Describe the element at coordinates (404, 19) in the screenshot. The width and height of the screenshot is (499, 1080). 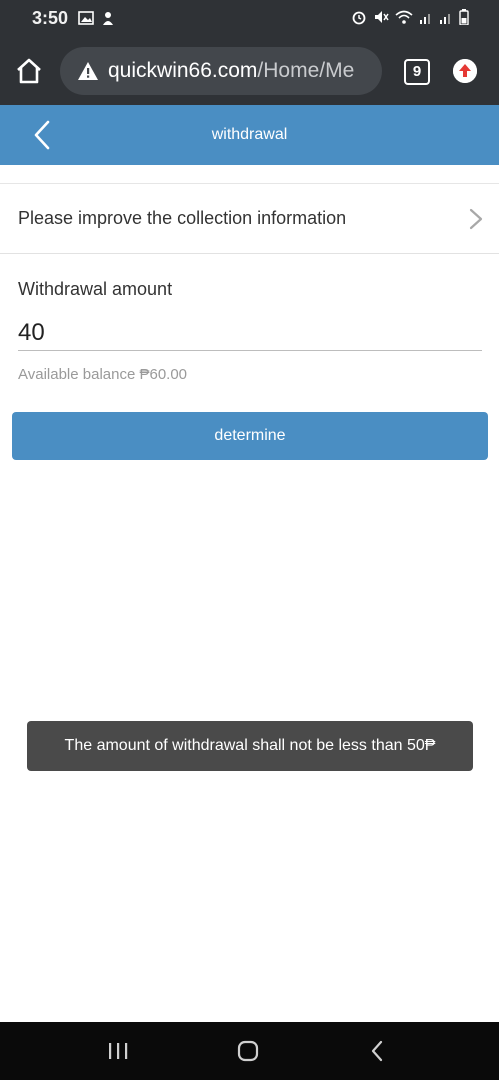
I see `wifi-icon` at that location.